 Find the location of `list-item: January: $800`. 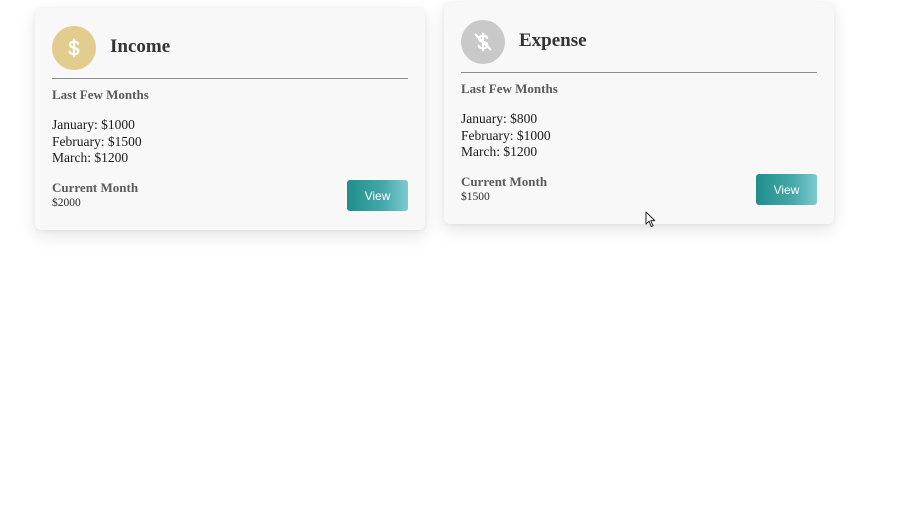

list-item: January: $800 is located at coordinates (499, 118).